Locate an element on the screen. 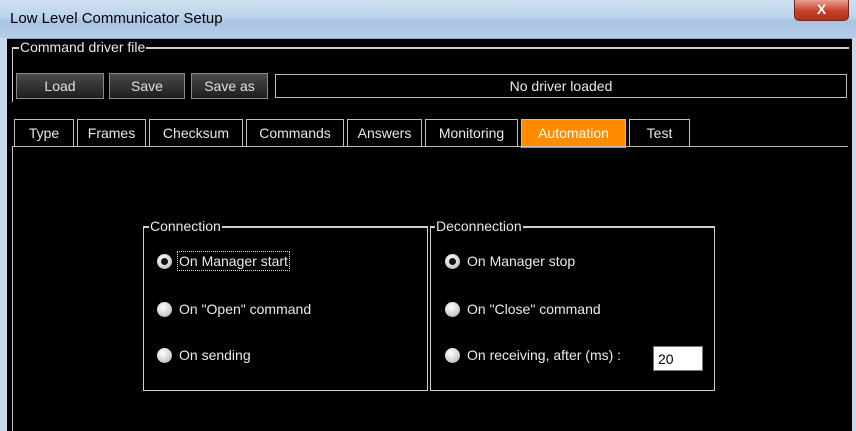 The image size is (856, 431). tab-content-border is located at coordinates (12, 288).